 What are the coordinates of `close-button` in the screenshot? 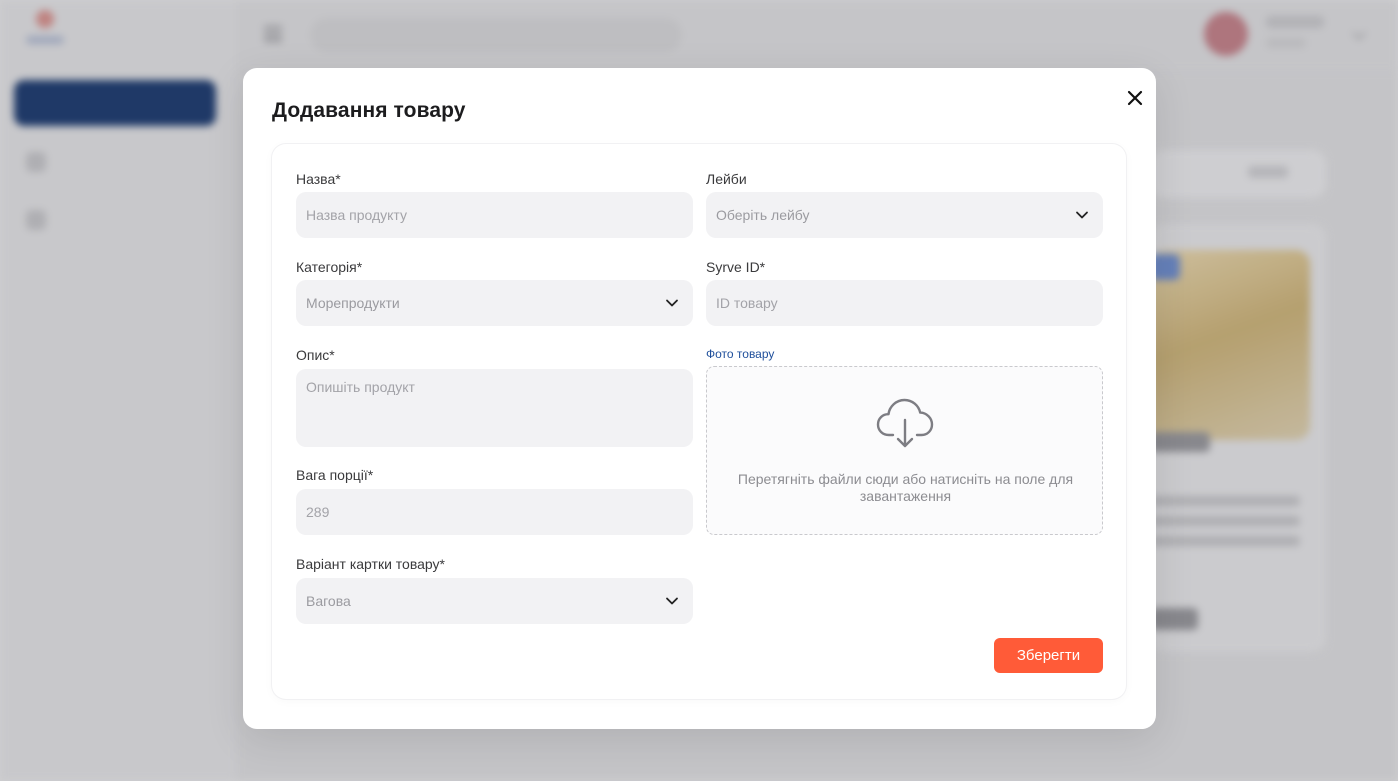 It's located at (1135, 98).